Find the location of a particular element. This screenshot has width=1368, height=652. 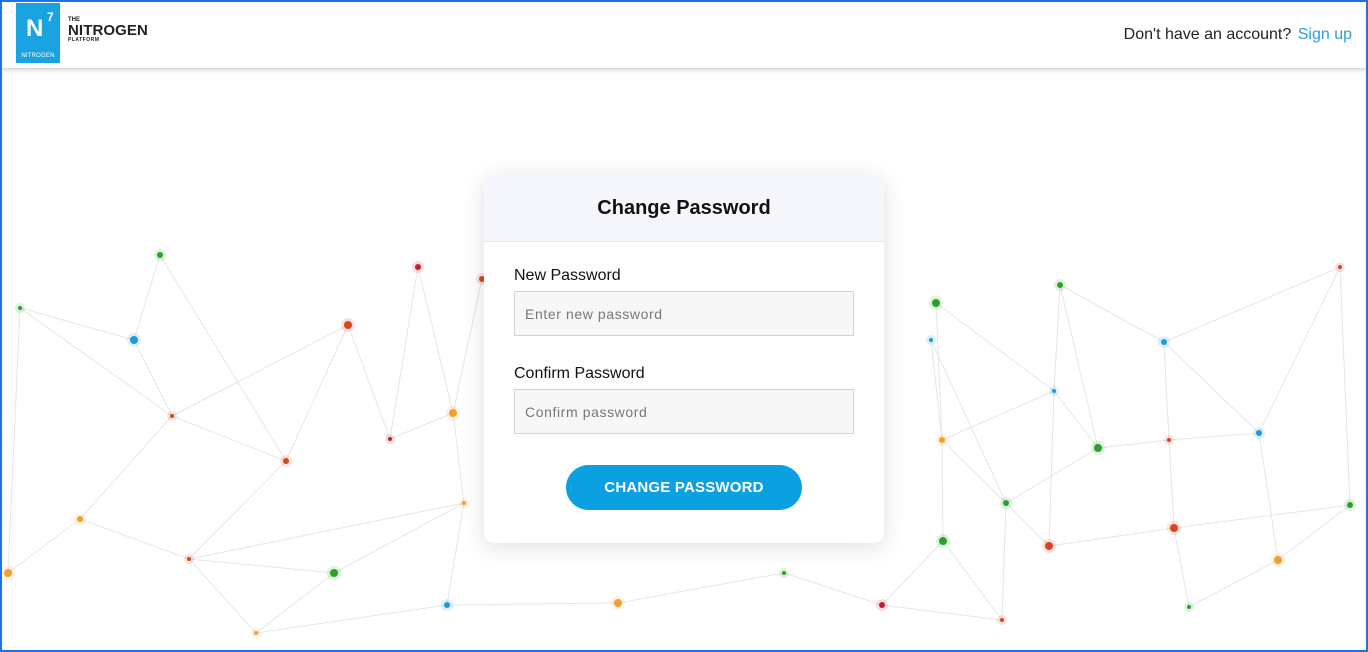

confirm-password-input is located at coordinates (684, 411).